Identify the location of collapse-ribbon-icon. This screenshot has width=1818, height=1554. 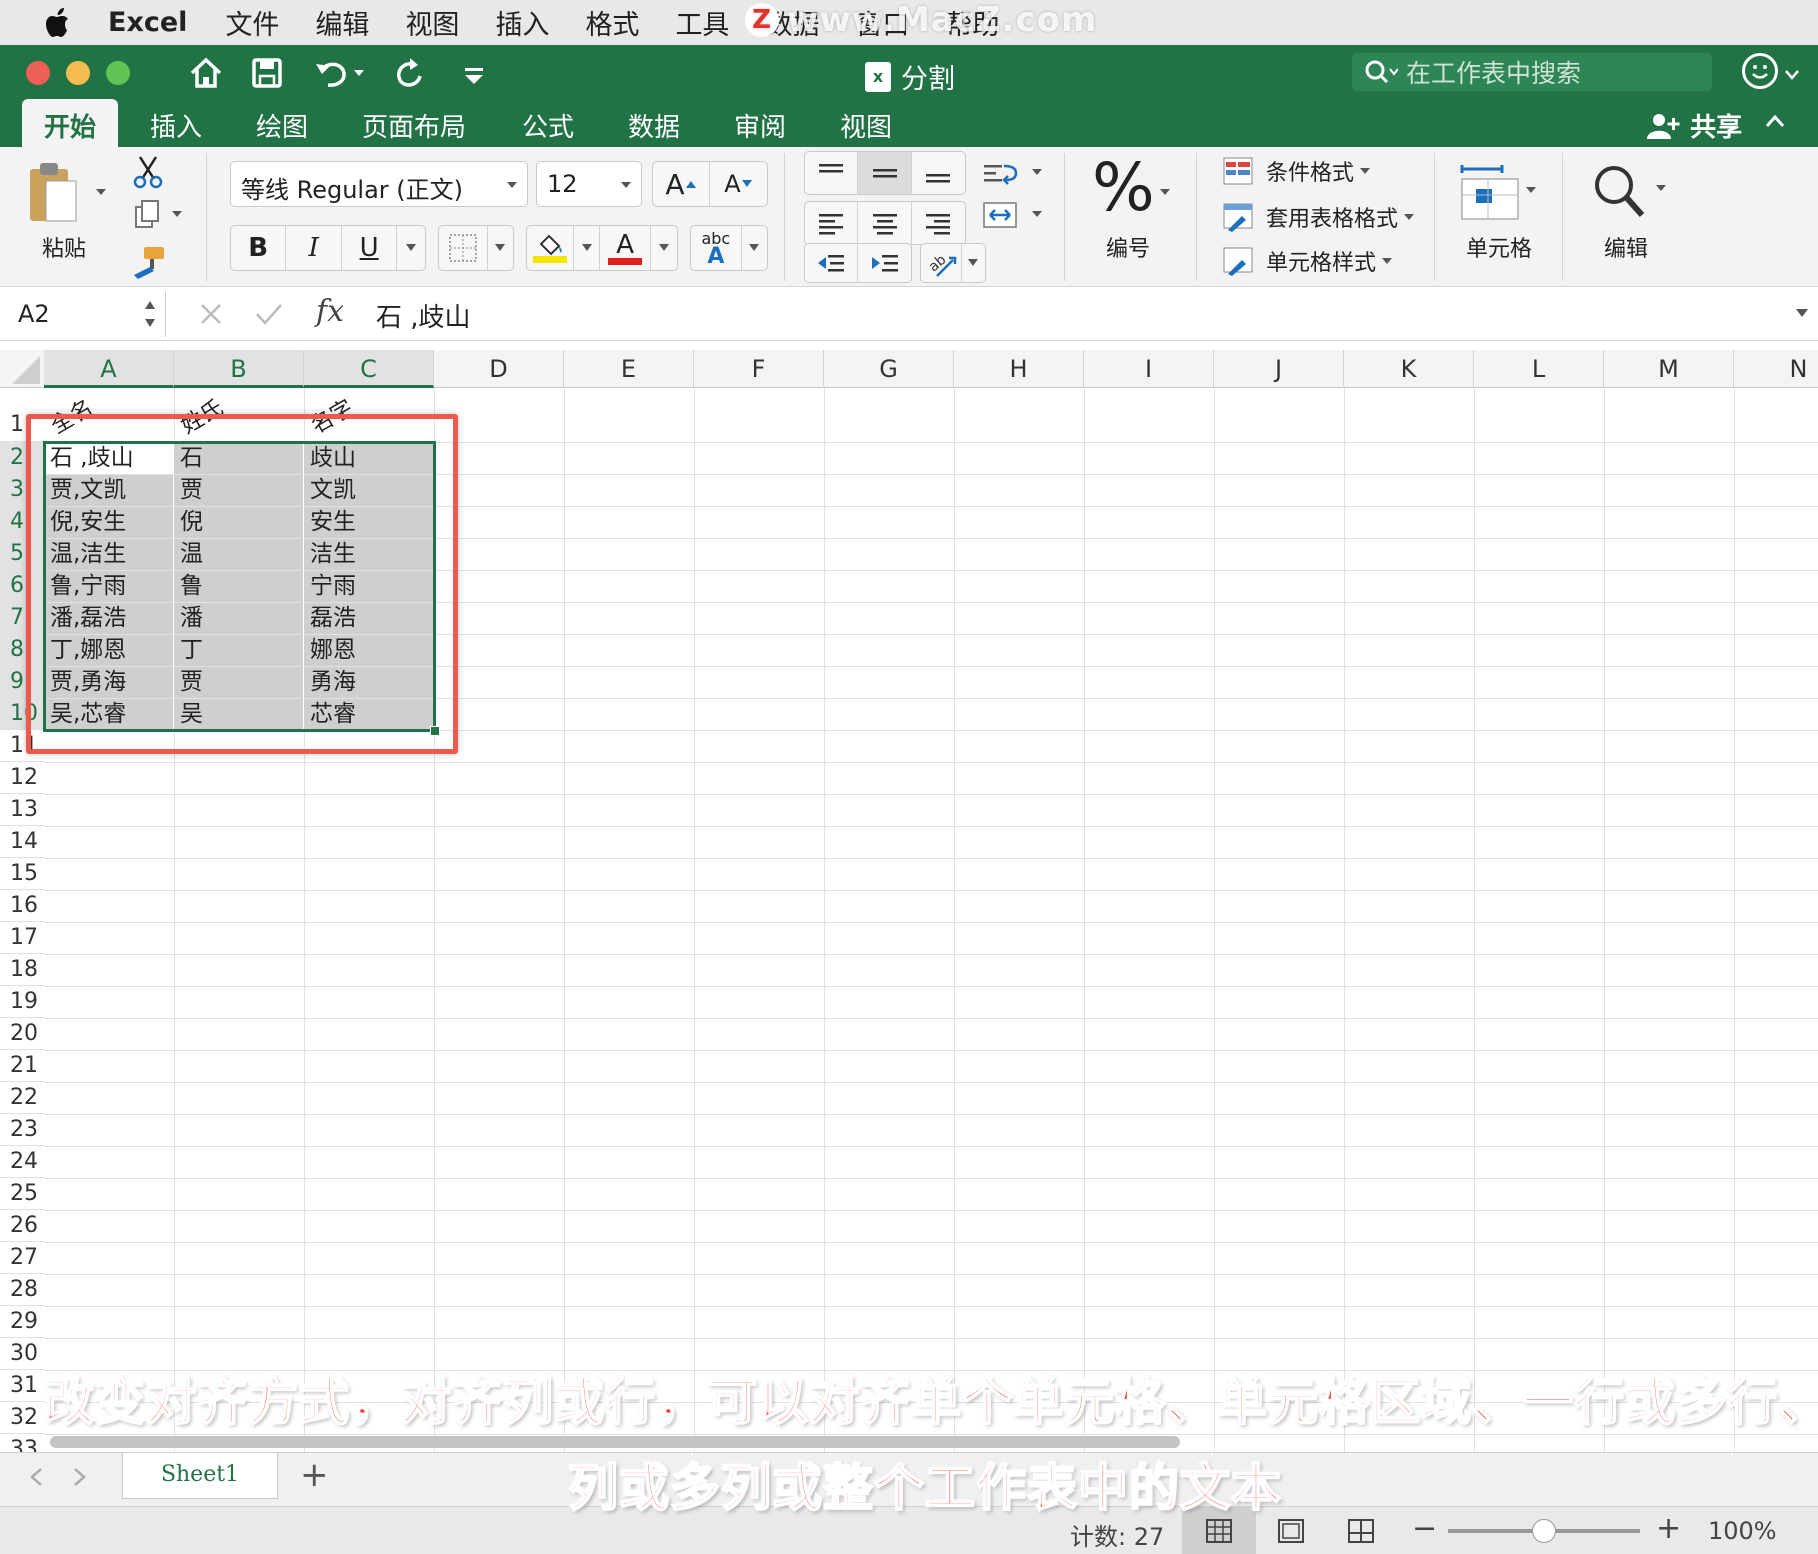
(1775, 121).